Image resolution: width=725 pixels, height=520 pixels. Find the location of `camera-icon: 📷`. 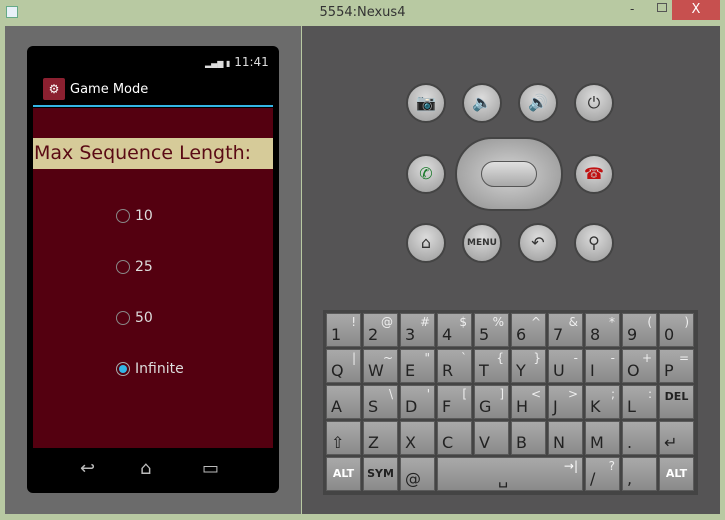

camera-icon: 📷 is located at coordinates (426, 102).